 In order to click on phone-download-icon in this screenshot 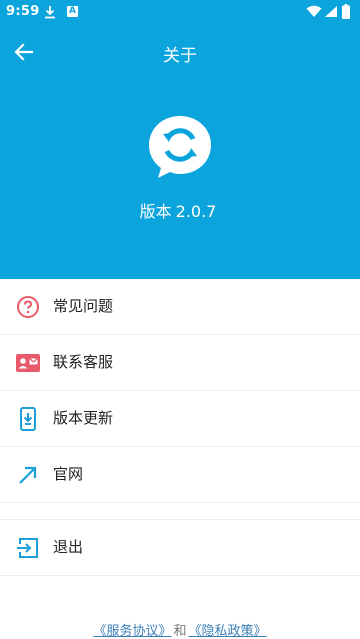, I will do `click(28, 419)`.